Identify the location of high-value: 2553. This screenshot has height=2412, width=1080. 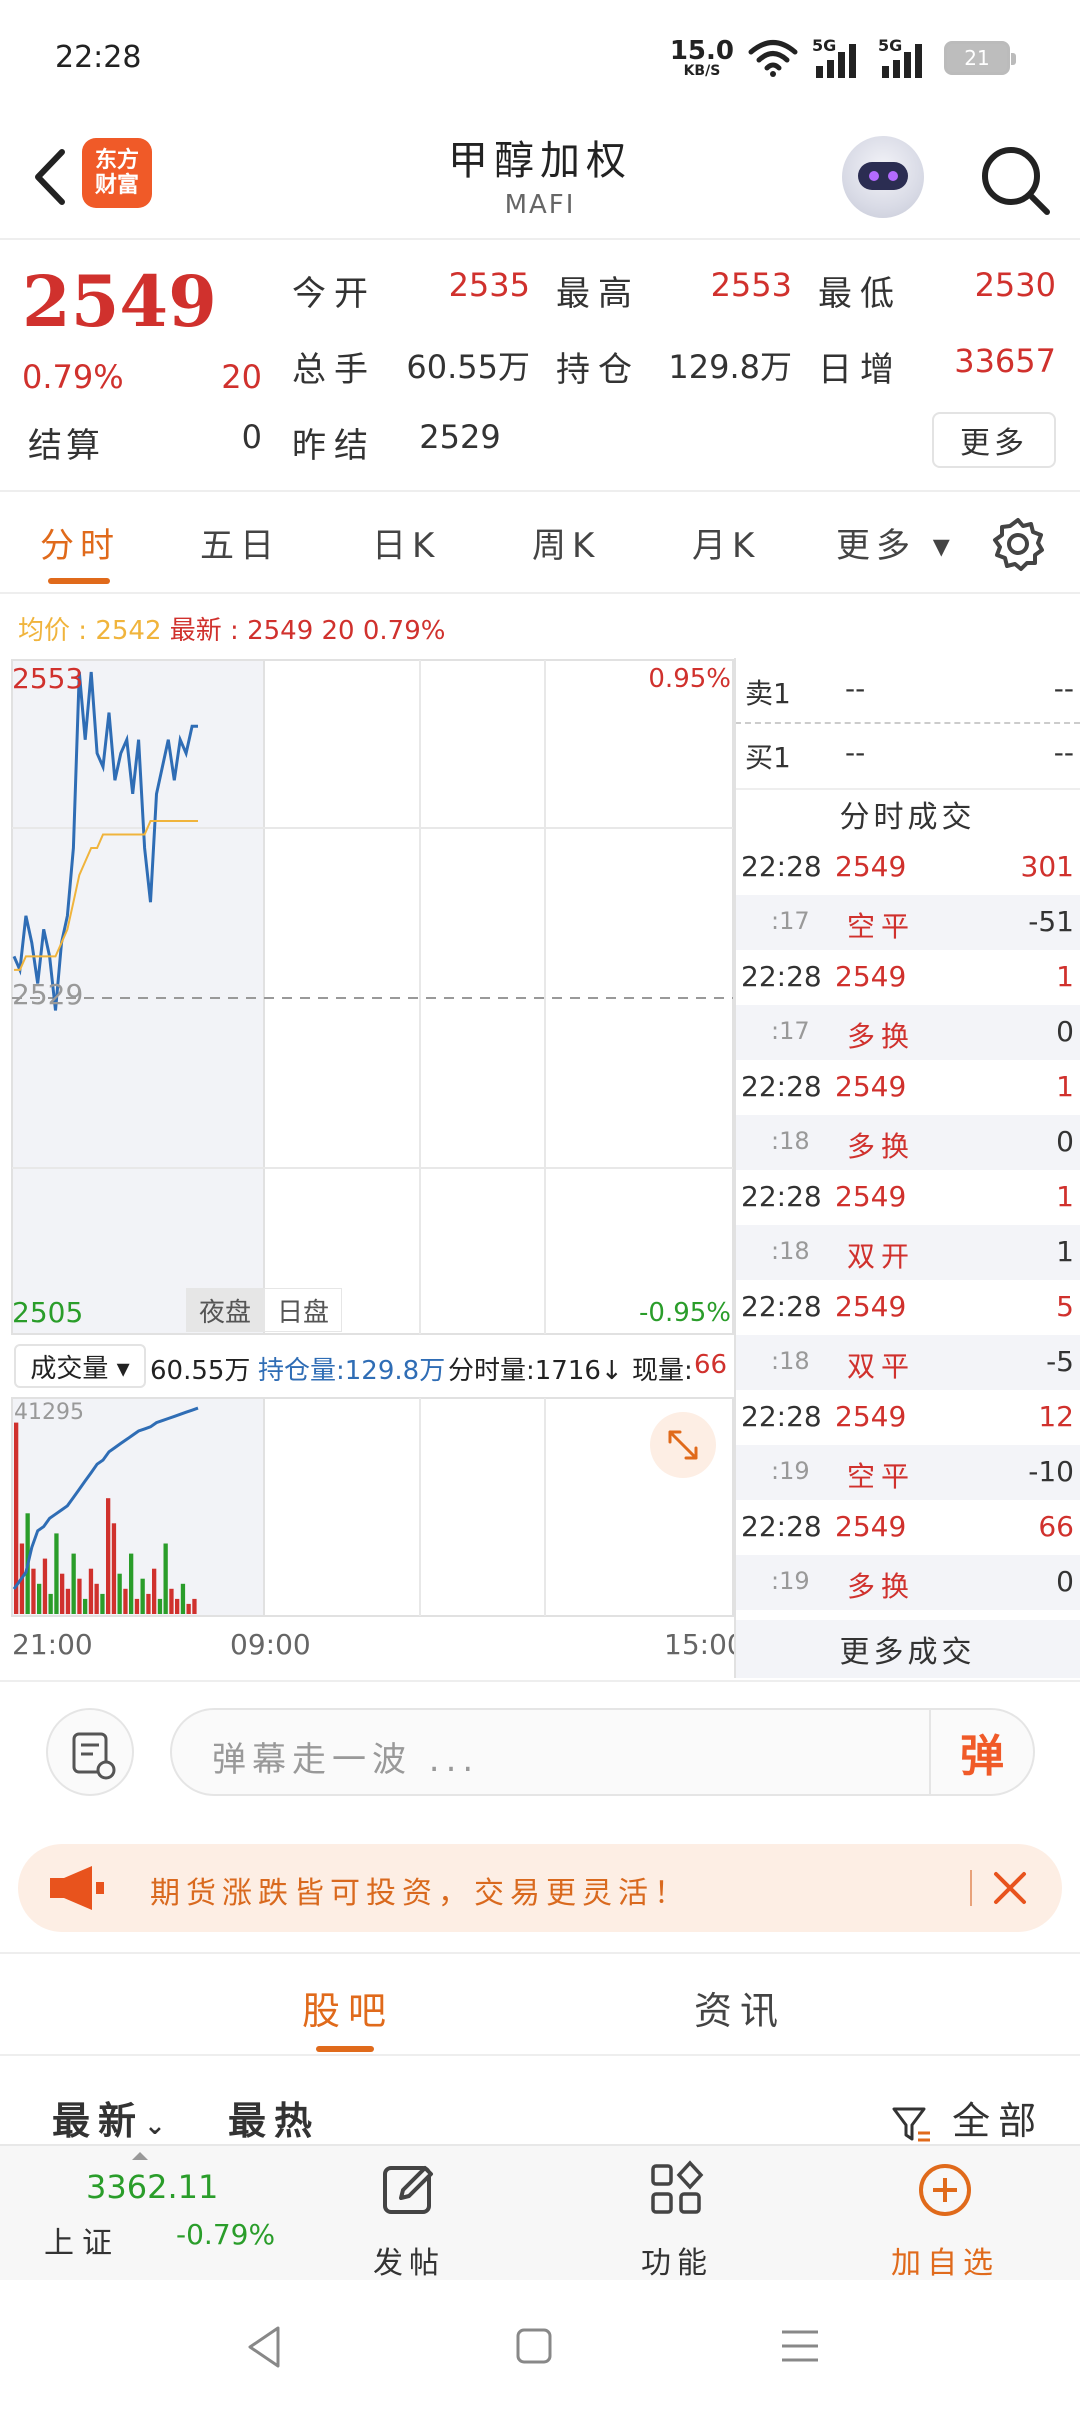
(751, 285).